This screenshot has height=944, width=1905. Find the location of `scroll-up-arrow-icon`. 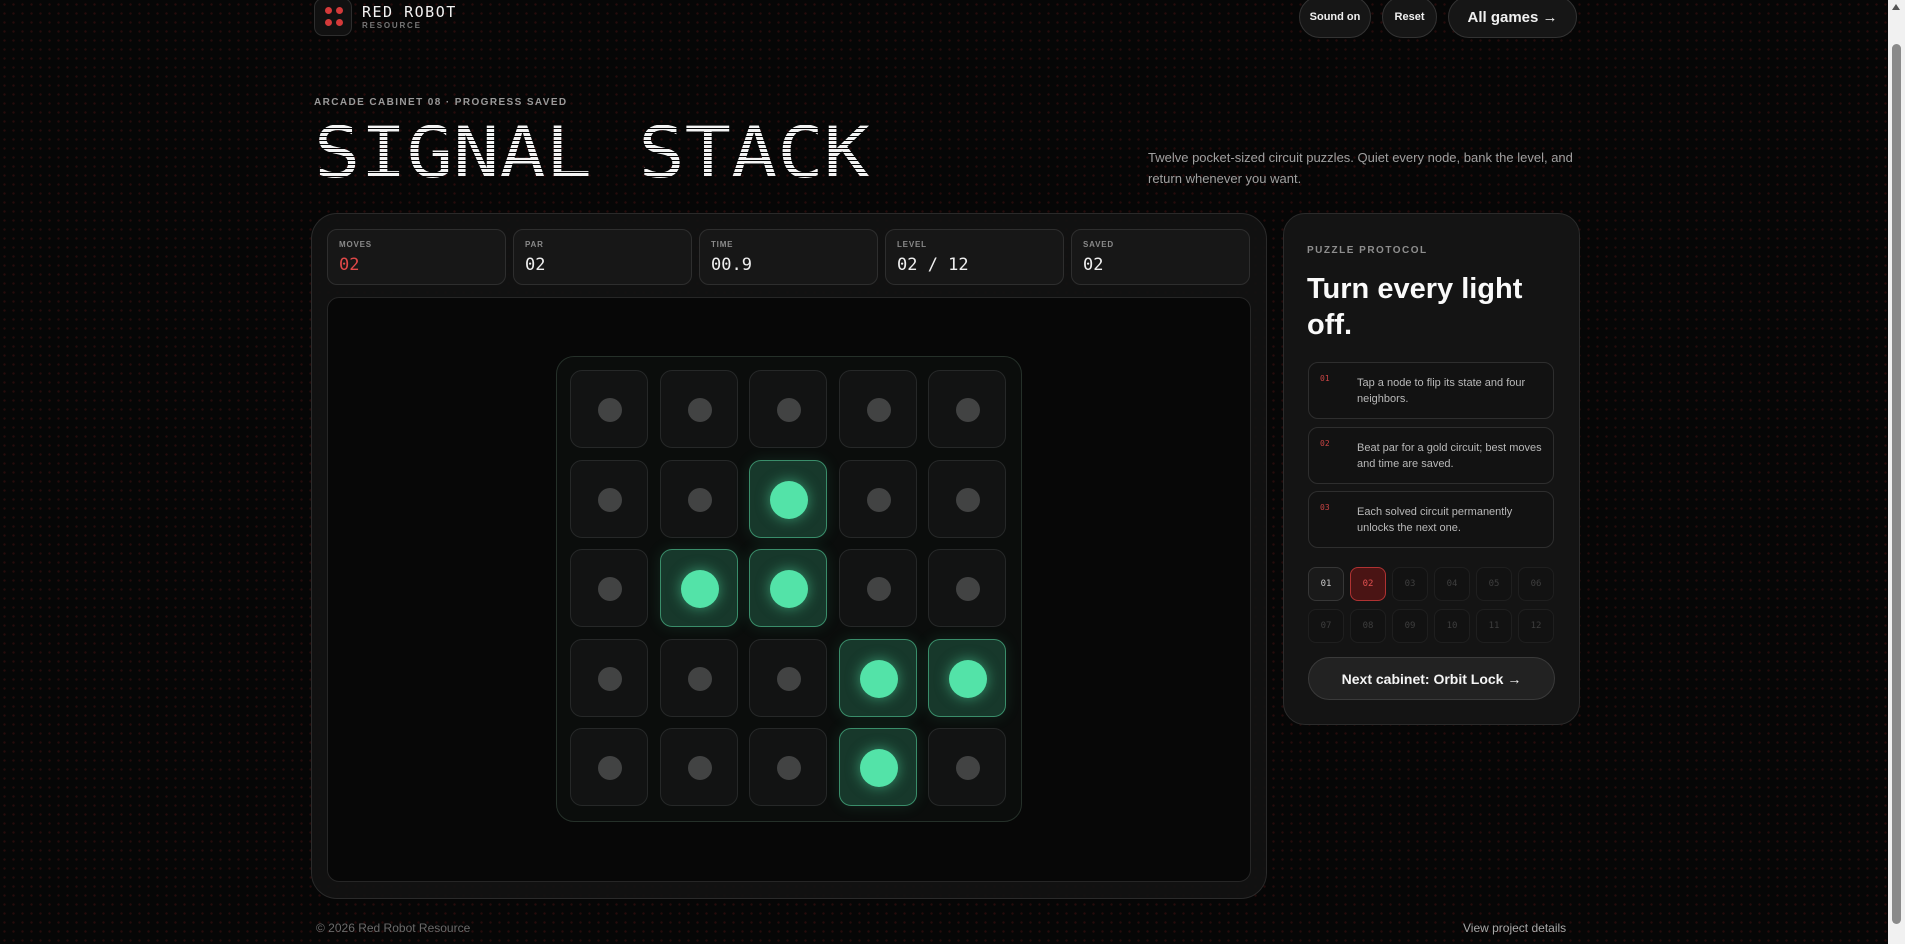

scroll-up-arrow-icon is located at coordinates (1896, 7).